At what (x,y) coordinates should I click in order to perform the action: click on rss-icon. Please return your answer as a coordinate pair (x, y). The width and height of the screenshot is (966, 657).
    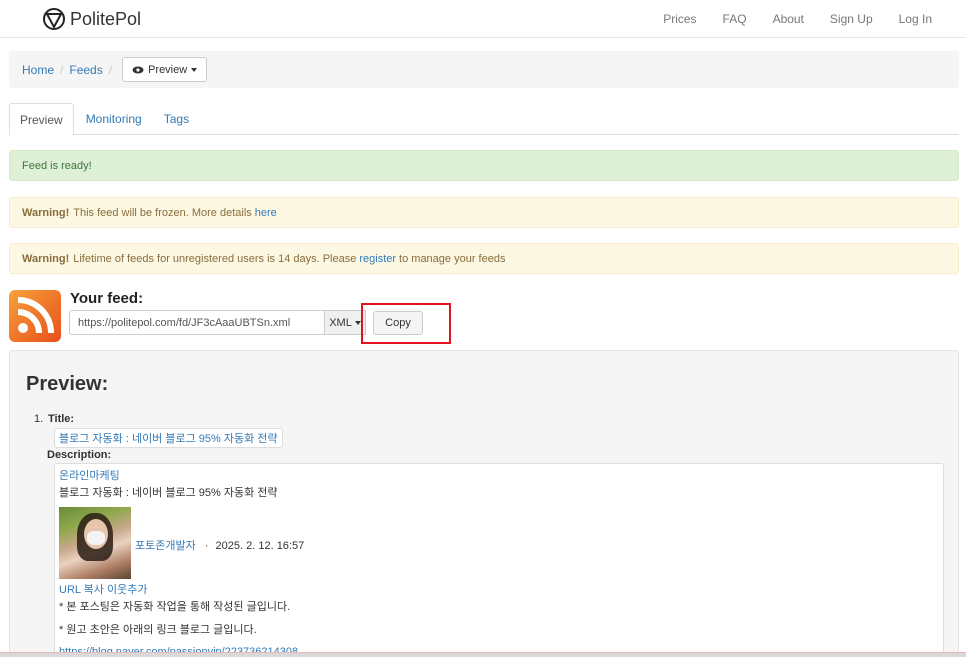
    Looking at the image, I should click on (35, 316).